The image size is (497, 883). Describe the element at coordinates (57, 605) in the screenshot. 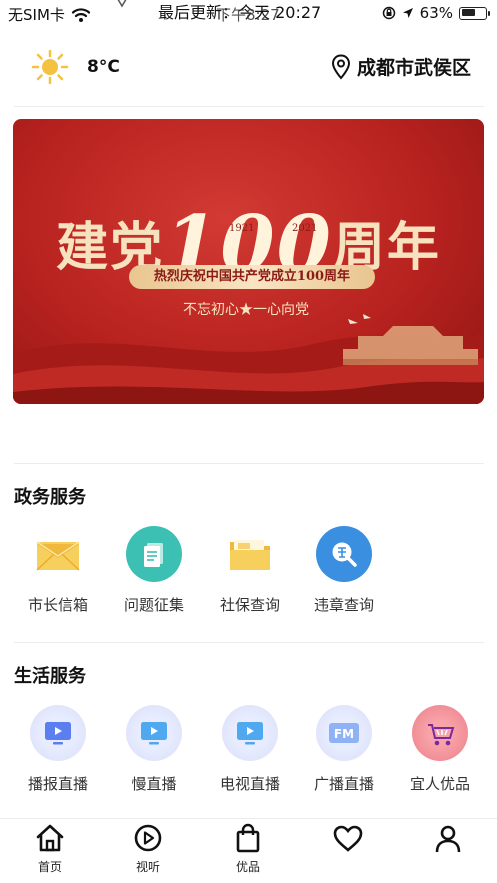

I see `service-label: 市长信箱` at that location.